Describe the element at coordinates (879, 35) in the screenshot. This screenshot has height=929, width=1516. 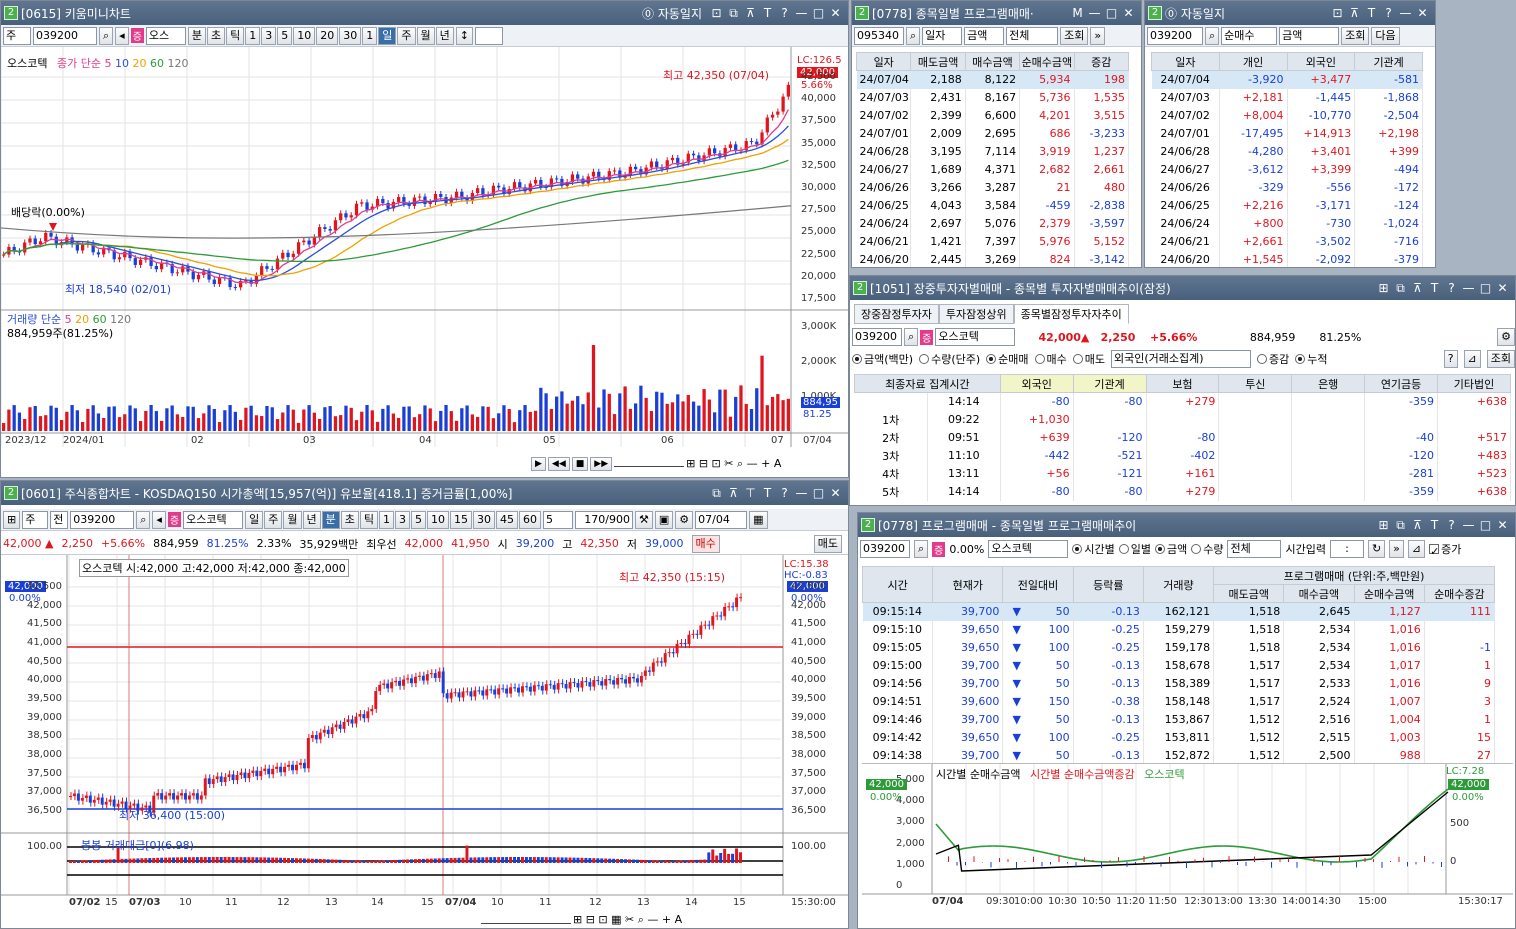
I see `code-input: 095340` at that location.